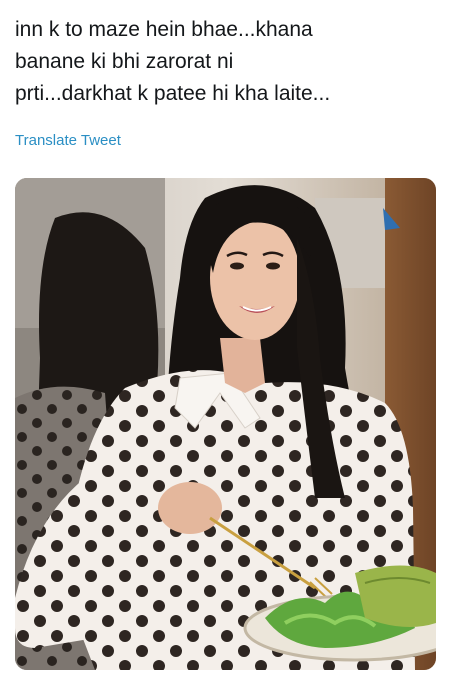 This screenshot has height=681, width=450. I want to click on translate-tweet-link: Translate Tweet, so click(68, 140).